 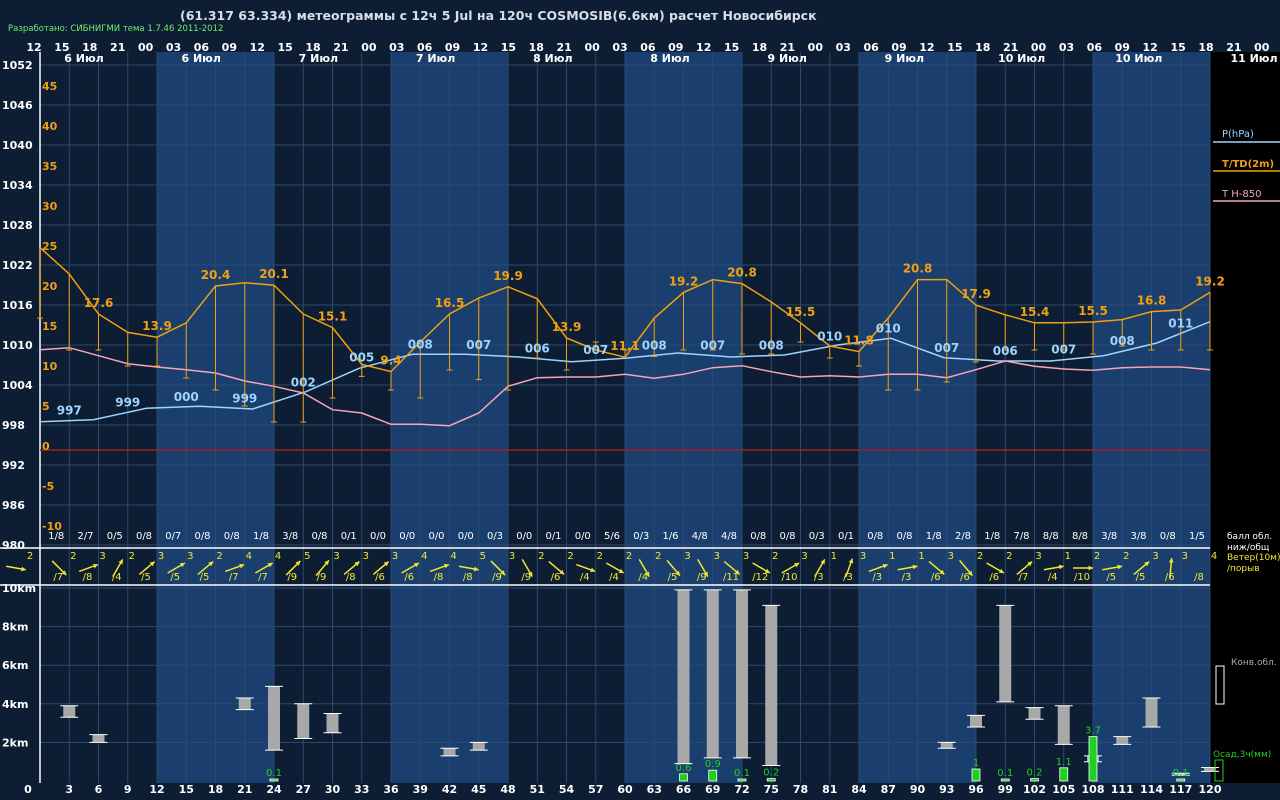 I want to click on precip-value-label: 1.1, so click(x=1064, y=762).